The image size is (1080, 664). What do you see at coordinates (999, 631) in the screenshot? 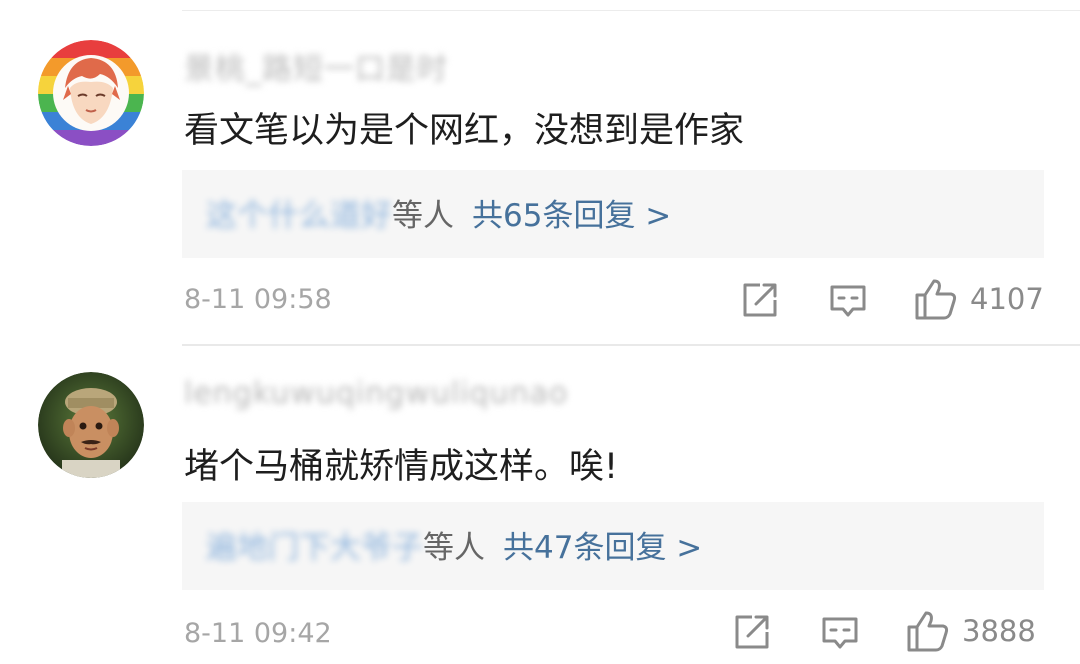
I see `like-count: 3888` at bounding box center [999, 631].